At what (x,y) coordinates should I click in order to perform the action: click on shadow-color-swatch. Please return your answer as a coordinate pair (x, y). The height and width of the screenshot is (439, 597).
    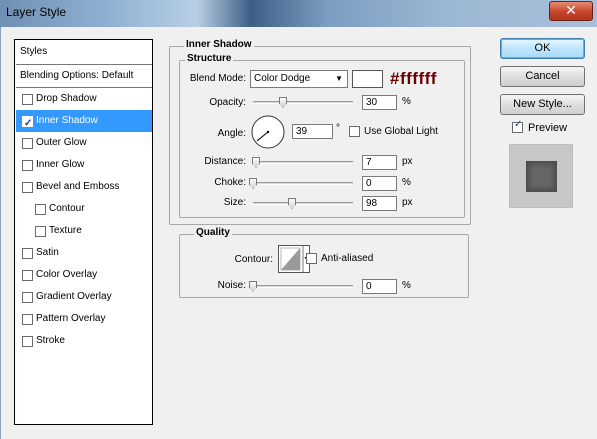
    Looking at the image, I should click on (367, 79).